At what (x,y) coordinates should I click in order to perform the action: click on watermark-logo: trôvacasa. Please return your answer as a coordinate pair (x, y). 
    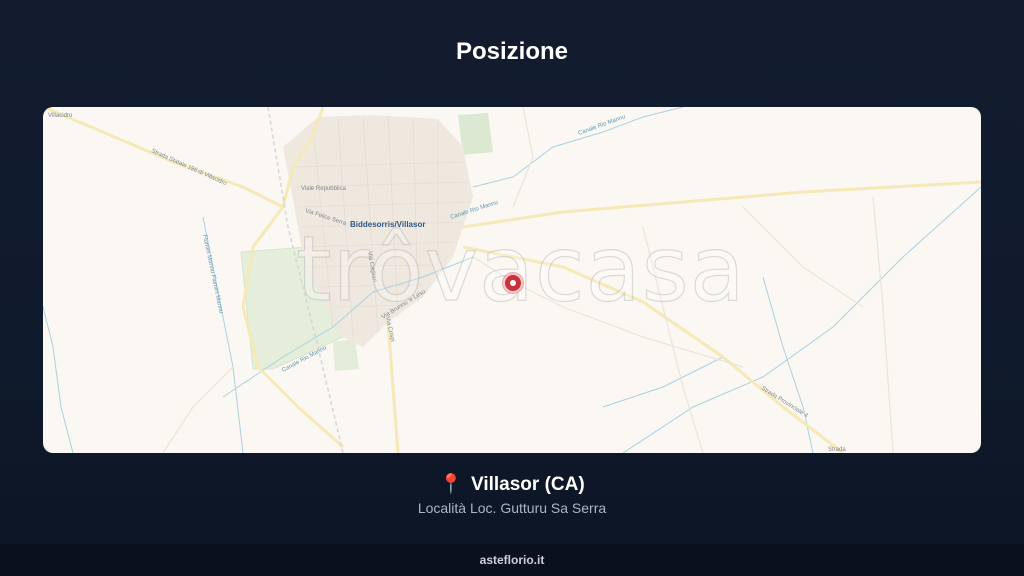
    Looking at the image, I should click on (521, 269).